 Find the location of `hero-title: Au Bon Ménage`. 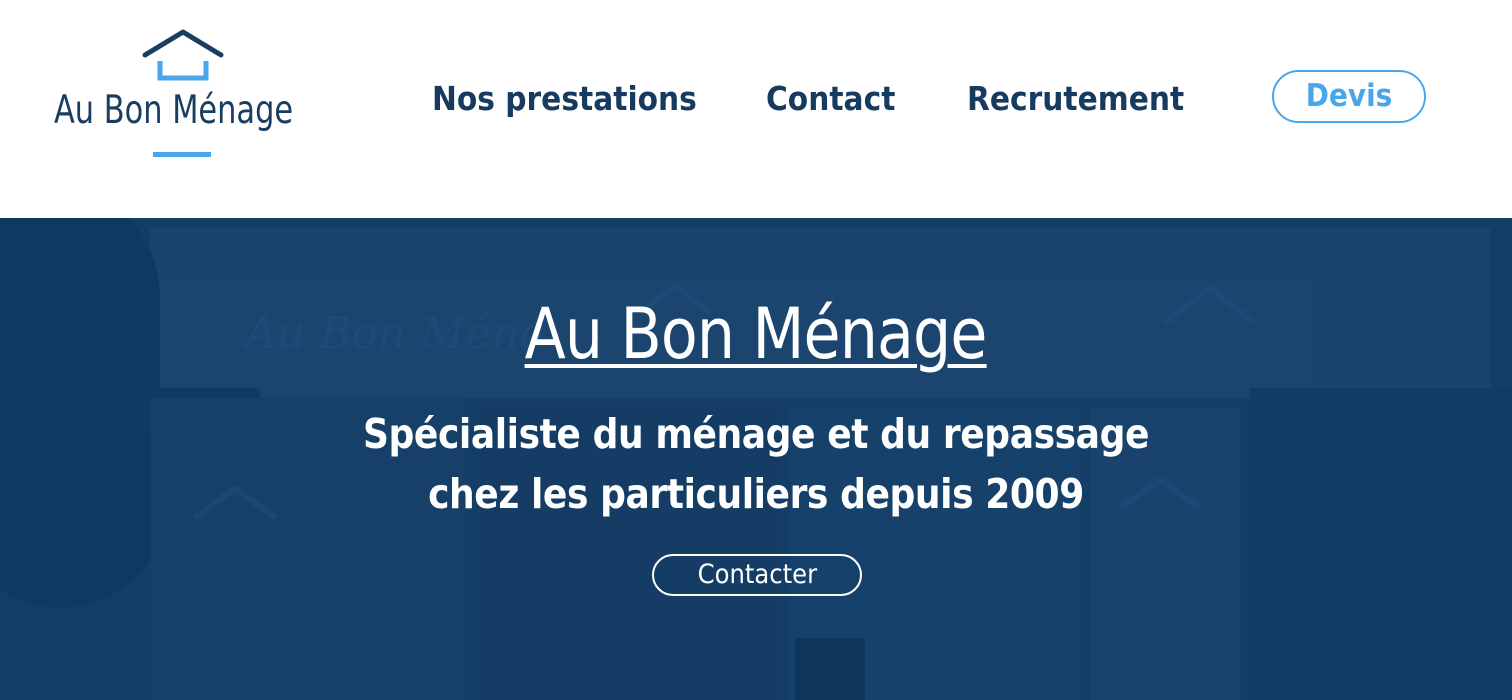

hero-title: Au Bon Ménage is located at coordinates (756, 334).